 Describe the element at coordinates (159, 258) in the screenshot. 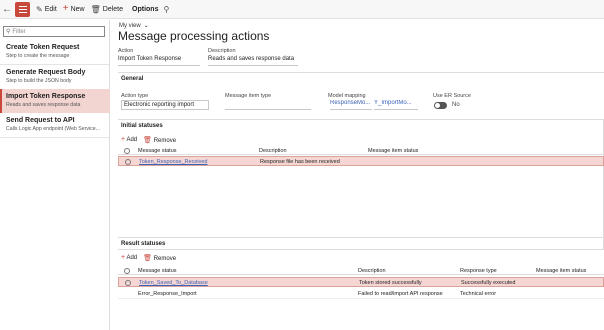

I see `result-remove-button: 🗑 Remove` at that location.